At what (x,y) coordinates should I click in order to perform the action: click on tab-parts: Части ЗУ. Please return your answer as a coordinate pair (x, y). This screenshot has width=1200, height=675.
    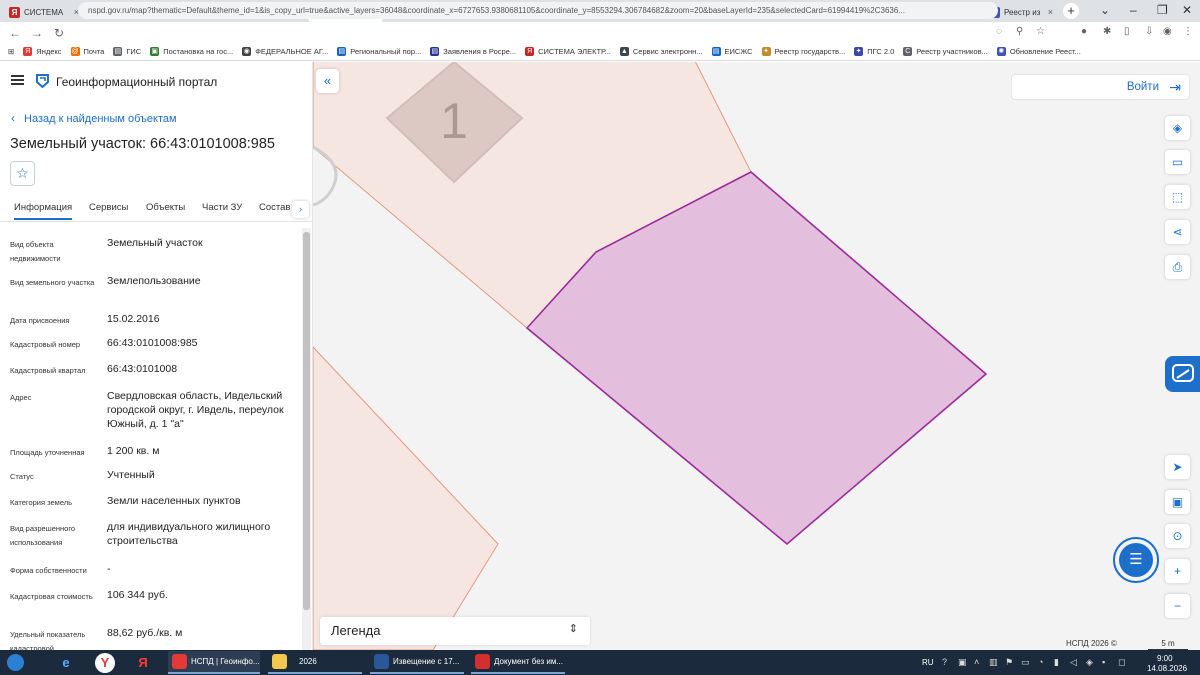
    Looking at the image, I should click on (222, 207).